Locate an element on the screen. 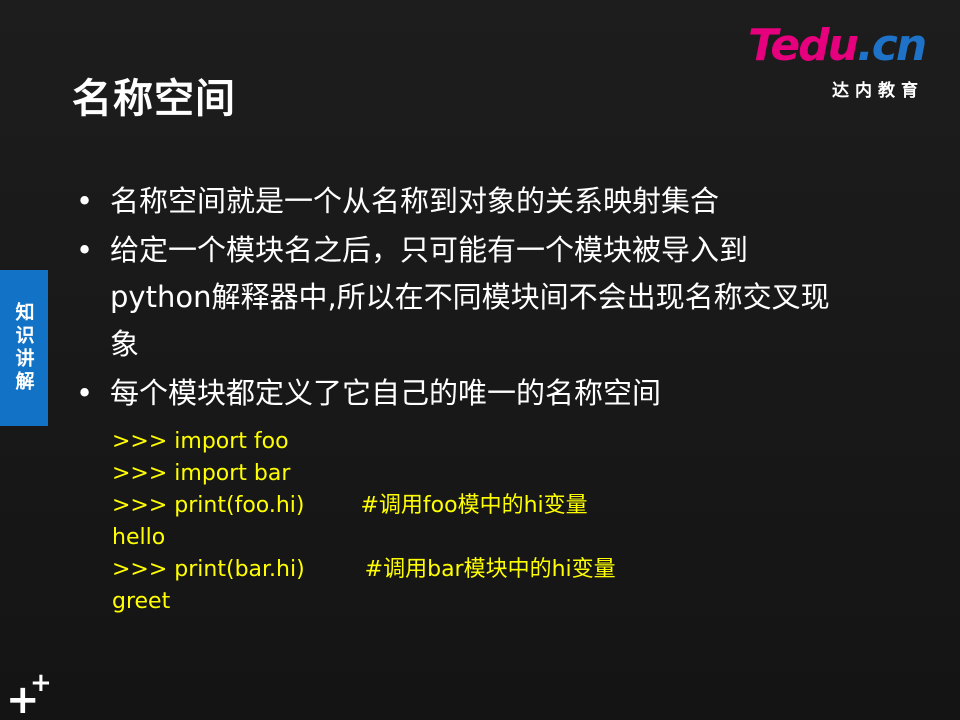 The width and height of the screenshot is (960, 720). bullet-item: • 每个模块都定义了它自己的唯一的名称空间 is located at coordinates (457, 393).